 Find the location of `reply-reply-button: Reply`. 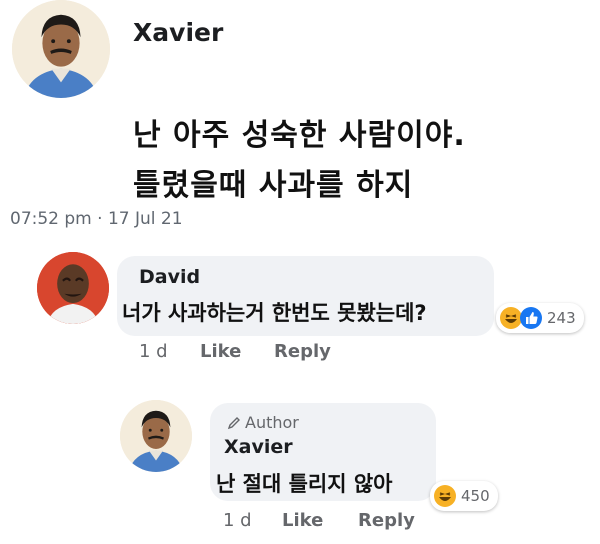

reply-reply-button: Reply is located at coordinates (386, 520).